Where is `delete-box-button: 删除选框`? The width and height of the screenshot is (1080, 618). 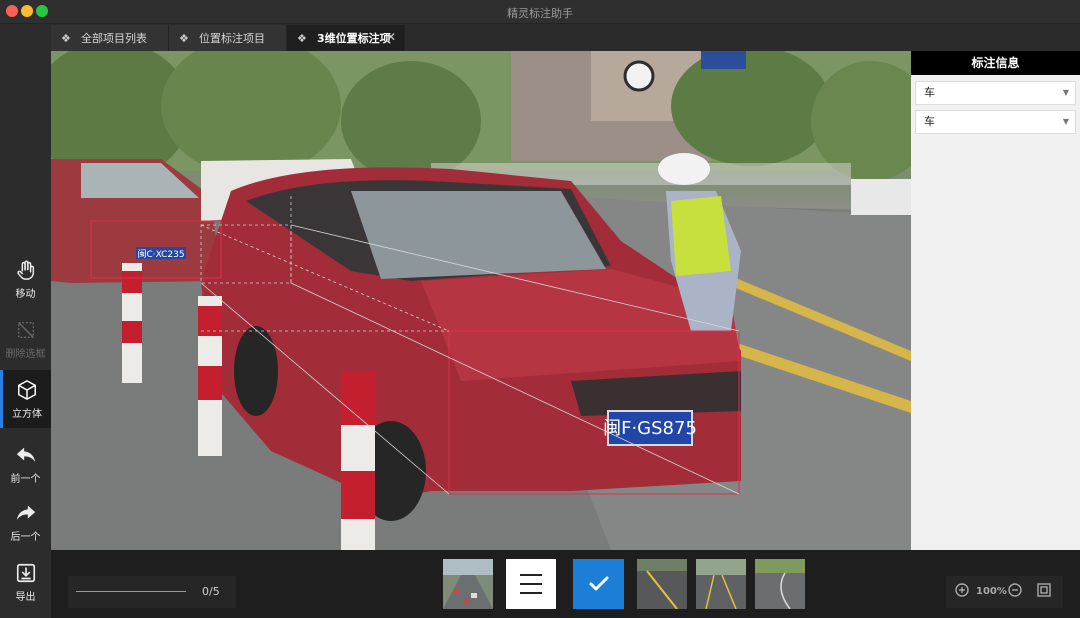 delete-box-button: 删除选框 is located at coordinates (25, 339).